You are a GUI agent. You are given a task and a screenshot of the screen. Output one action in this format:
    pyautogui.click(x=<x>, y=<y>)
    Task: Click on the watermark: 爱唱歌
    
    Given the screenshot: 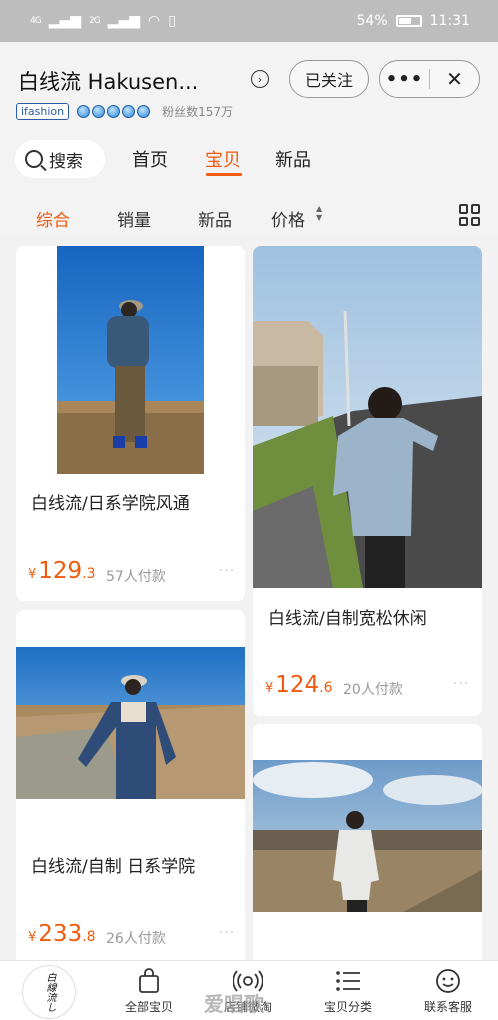 What is the action you would take?
    pyautogui.click(x=234, y=1004)
    